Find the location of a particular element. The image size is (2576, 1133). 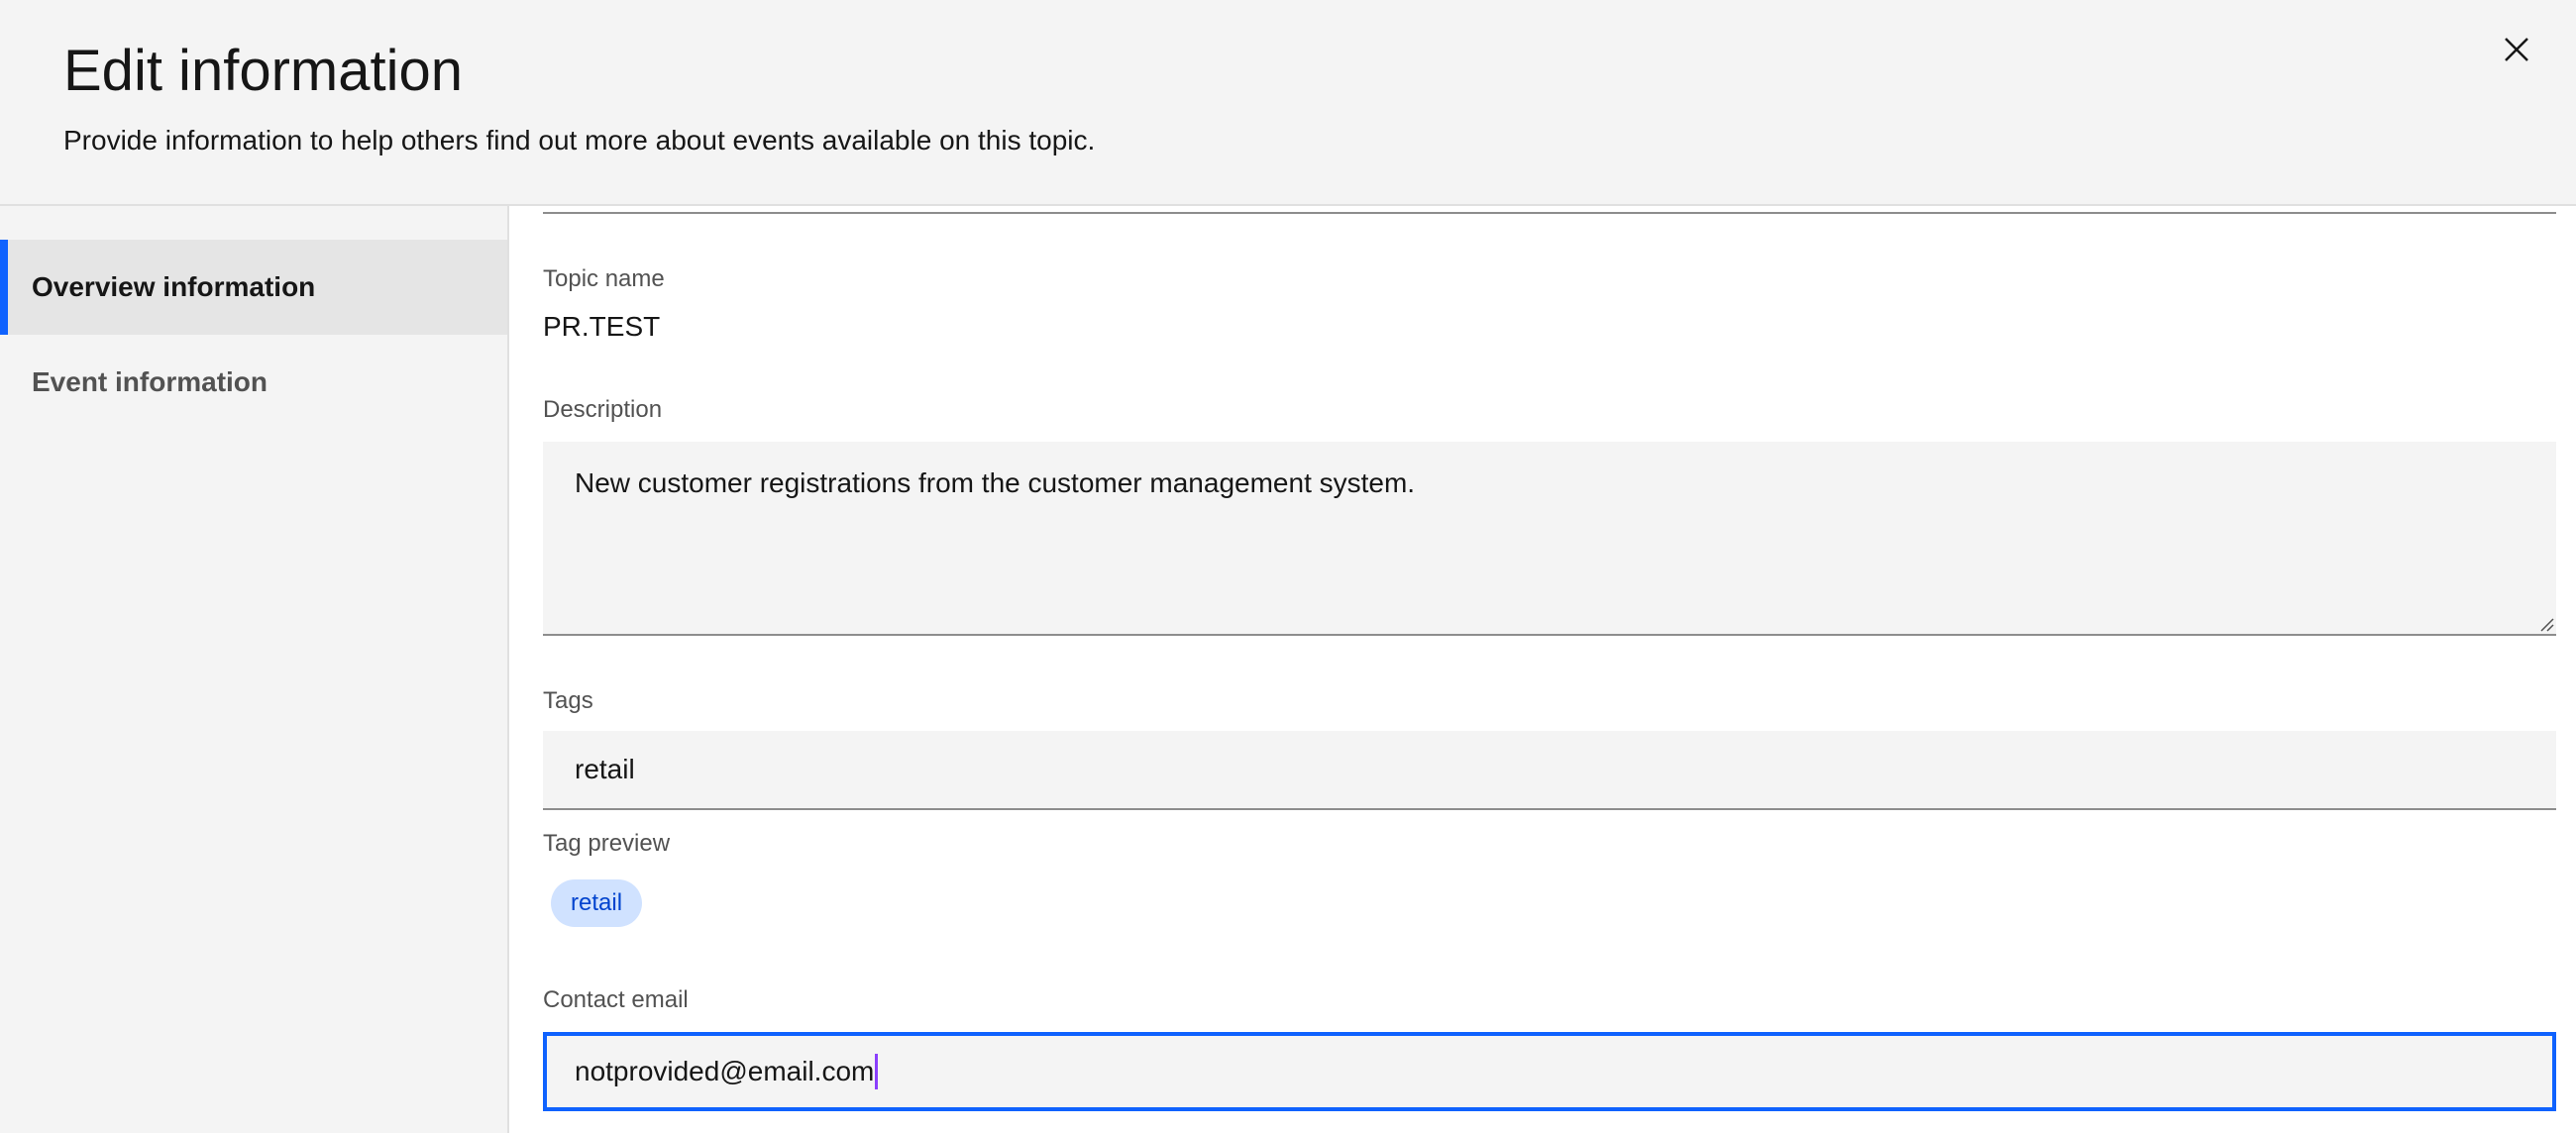

close-icon is located at coordinates (2516, 49).